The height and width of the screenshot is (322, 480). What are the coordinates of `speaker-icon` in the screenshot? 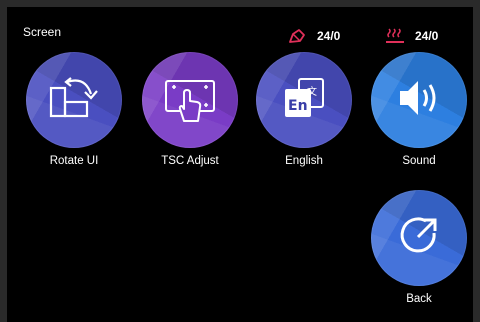 It's located at (419, 100).